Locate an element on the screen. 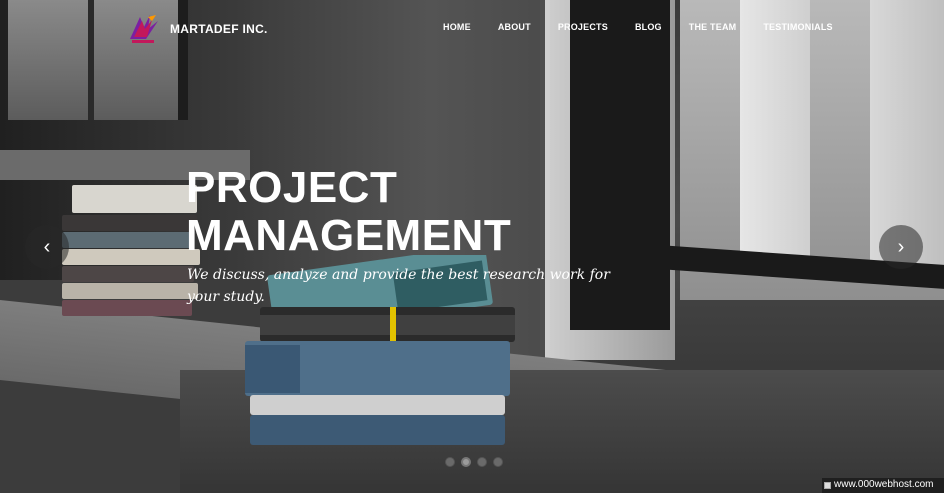  chevron-right-icon: › is located at coordinates (901, 246).